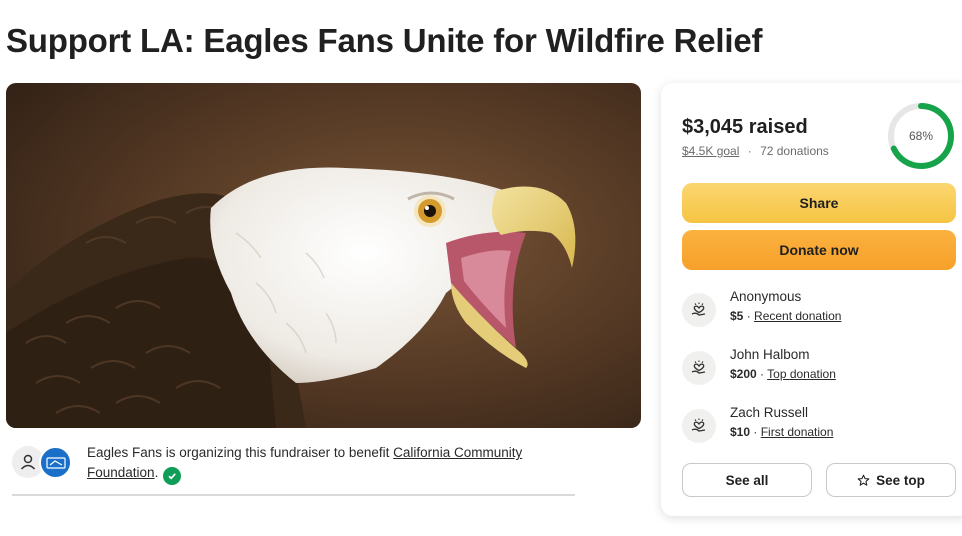  I want to click on donation-amount: $200, so click(743, 374).